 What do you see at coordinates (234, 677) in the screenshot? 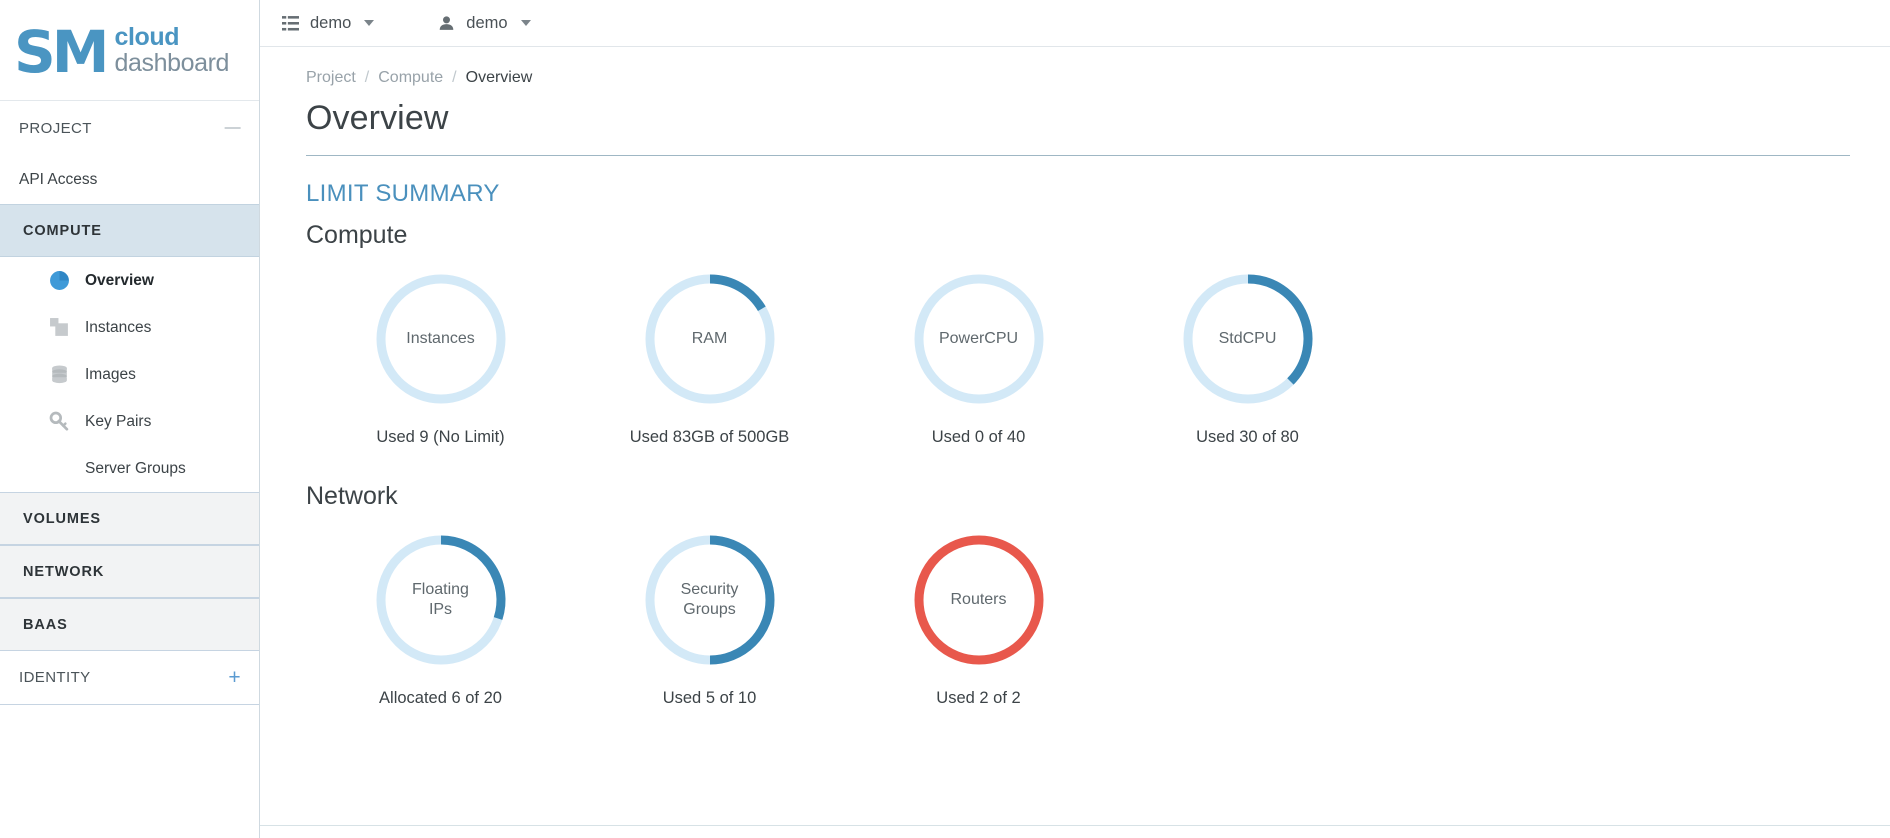
I see `expand-icon: +` at bounding box center [234, 677].